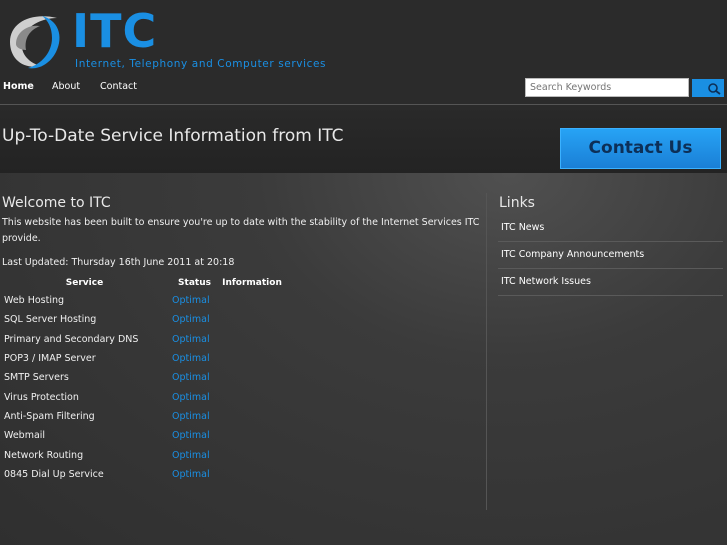 The height and width of the screenshot is (545, 727). I want to click on sidebar-item-network-issues: ITC Network Issues, so click(610, 282).